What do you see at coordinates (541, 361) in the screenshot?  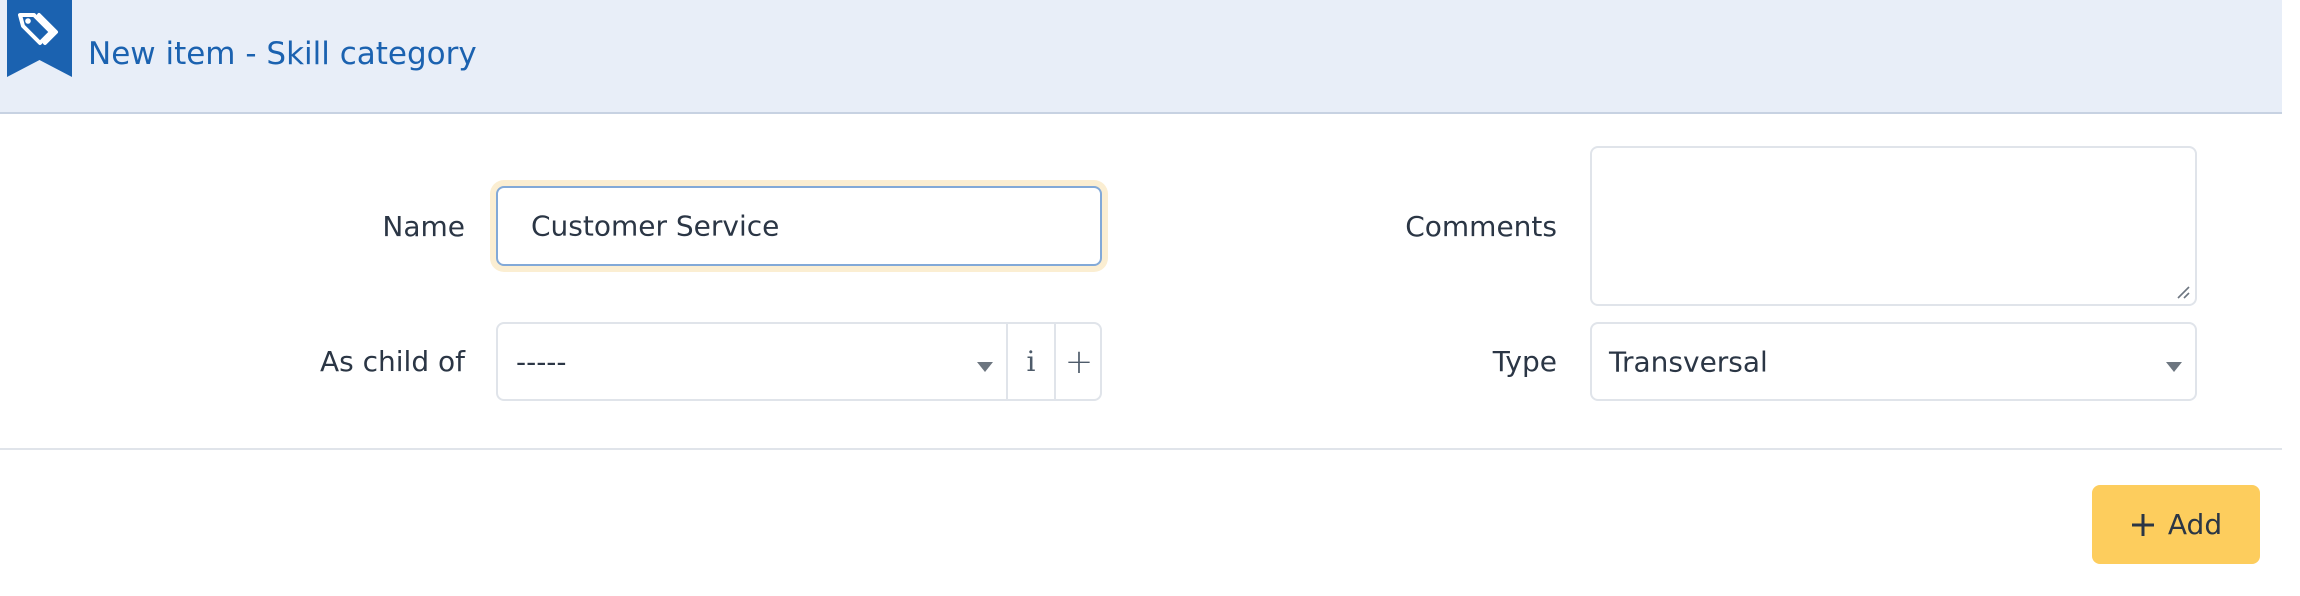 I see `parent-select-value: -----` at bounding box center [541, 361].